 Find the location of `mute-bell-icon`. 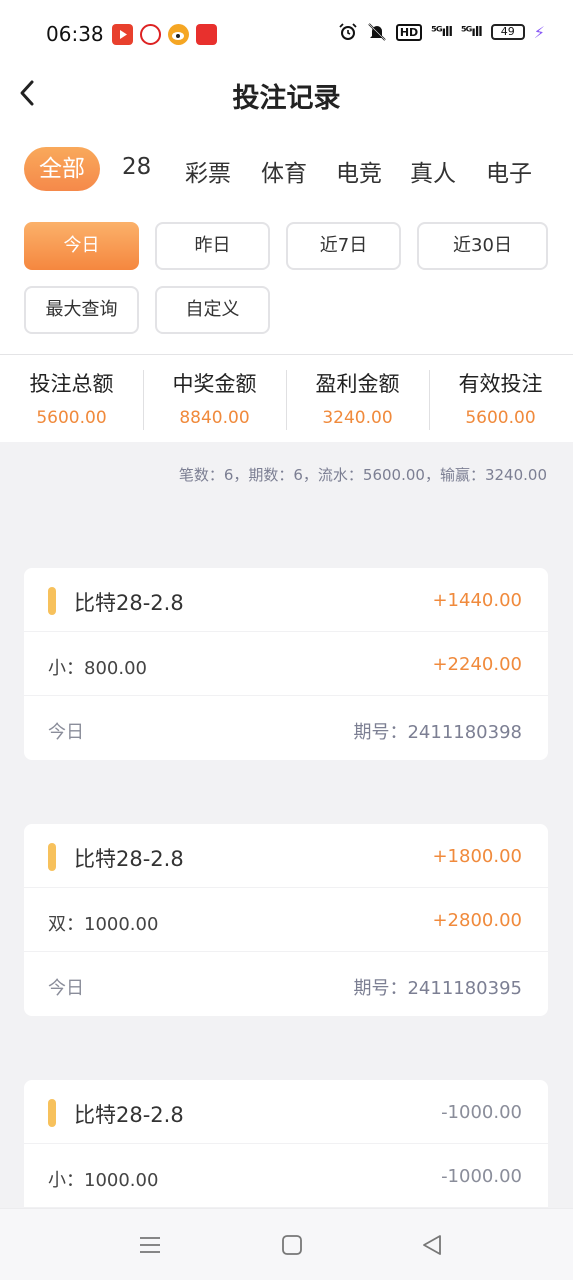

mute-bell-icon is located at coordinates (377, 32).